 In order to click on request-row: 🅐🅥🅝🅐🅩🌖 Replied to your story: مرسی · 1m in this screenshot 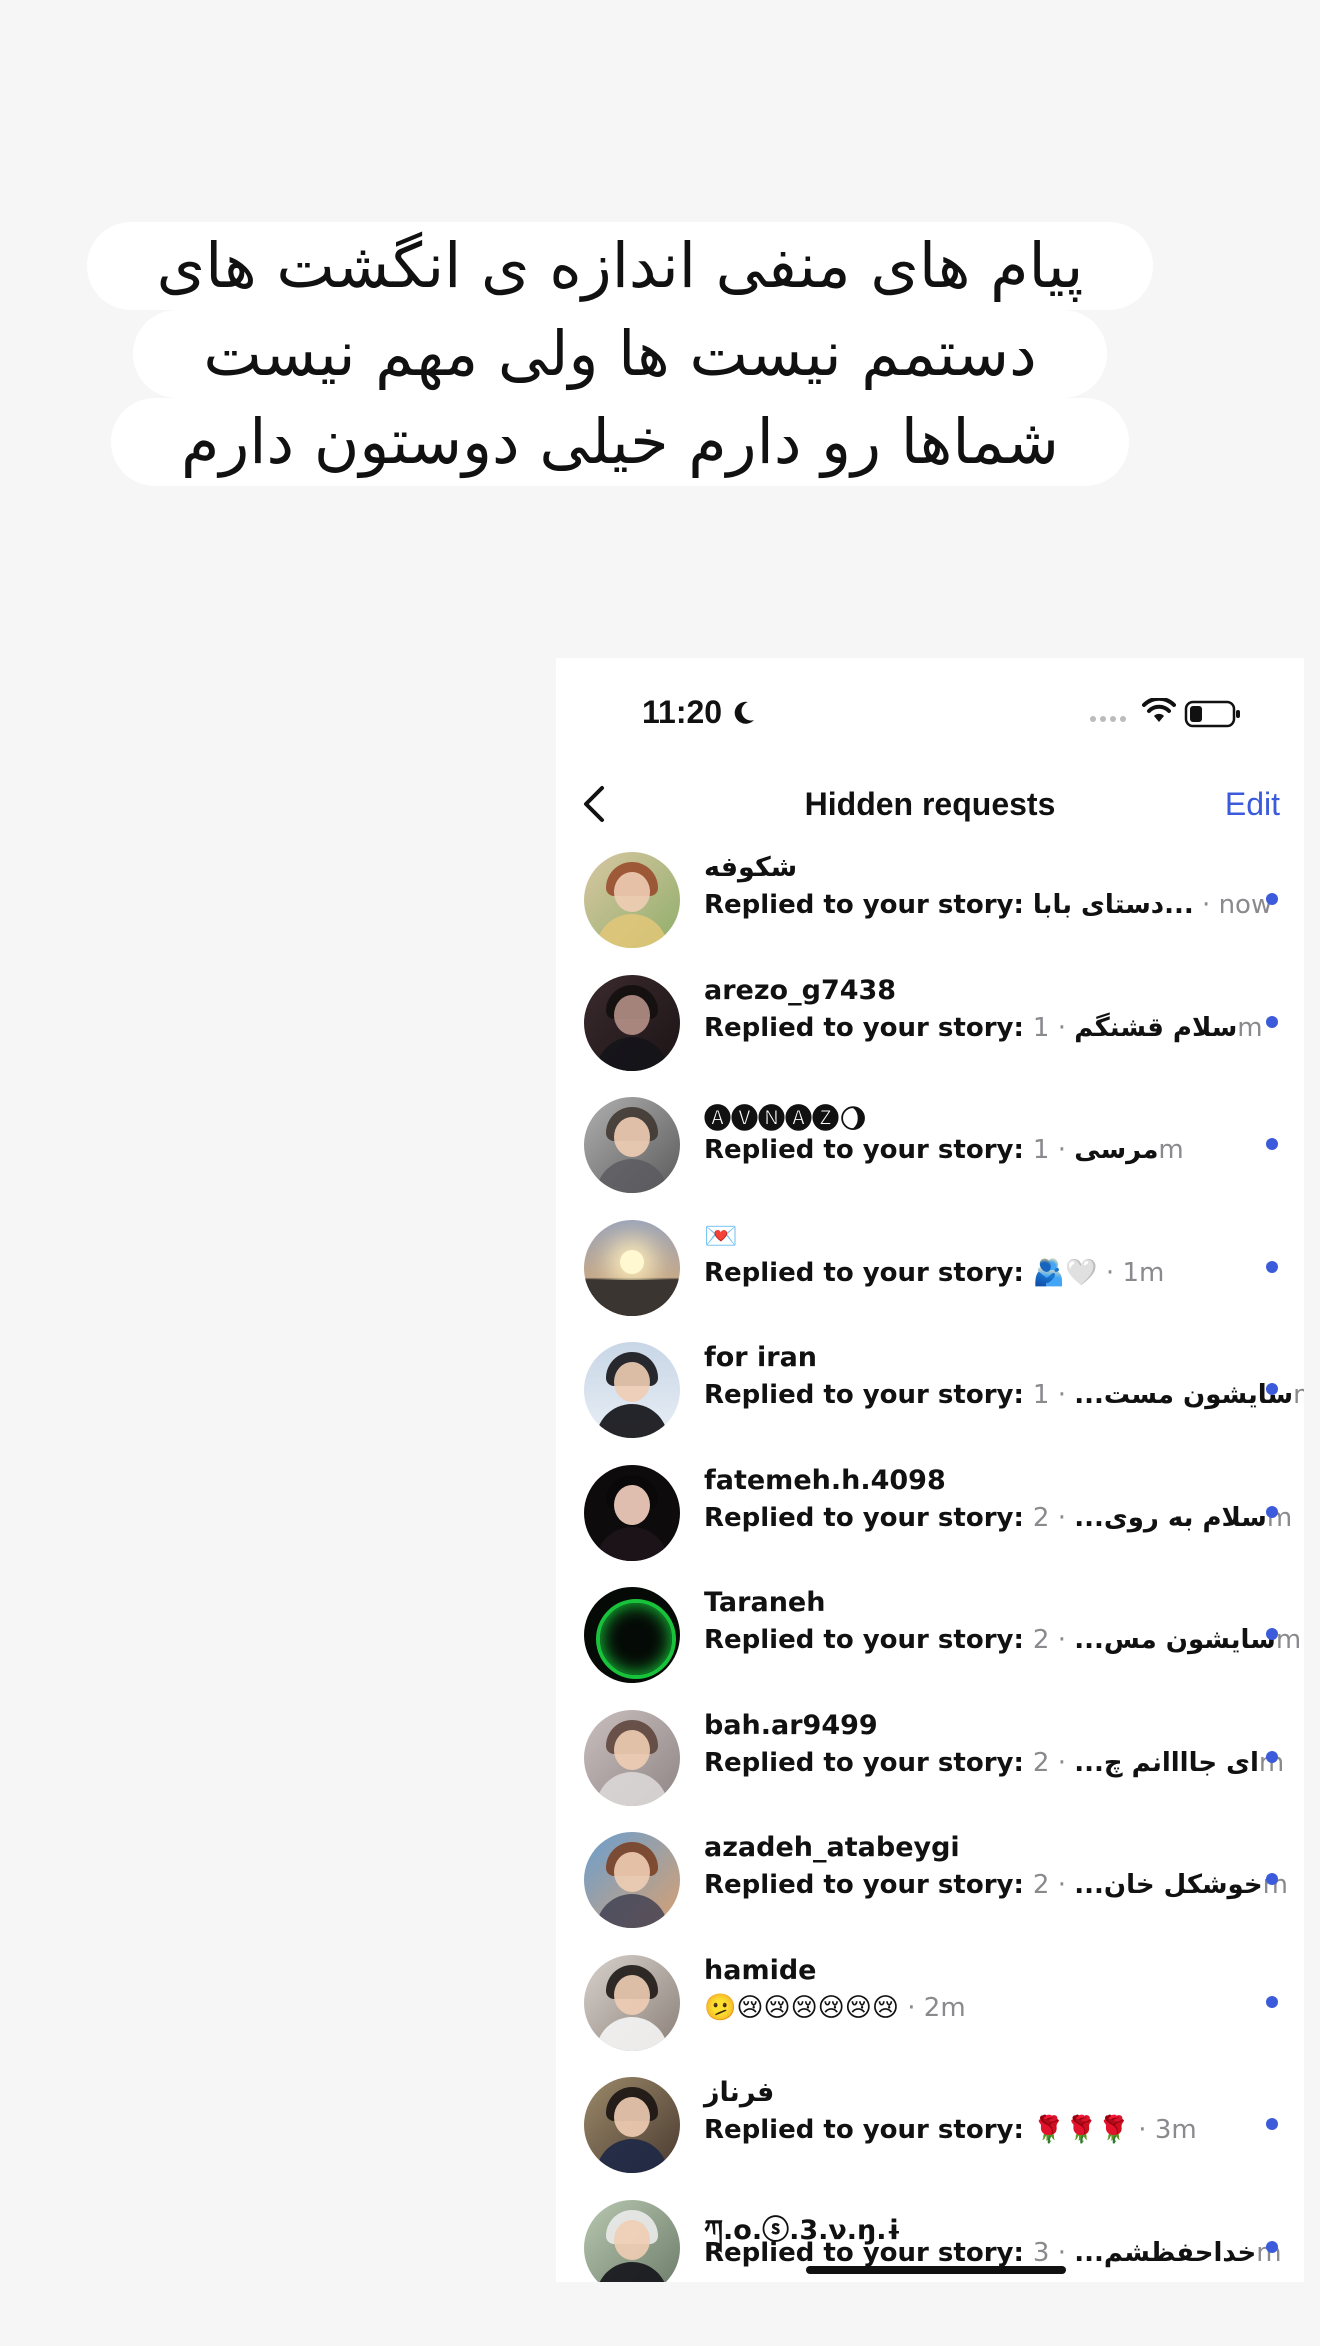, I will do `click(930, 1146)`.